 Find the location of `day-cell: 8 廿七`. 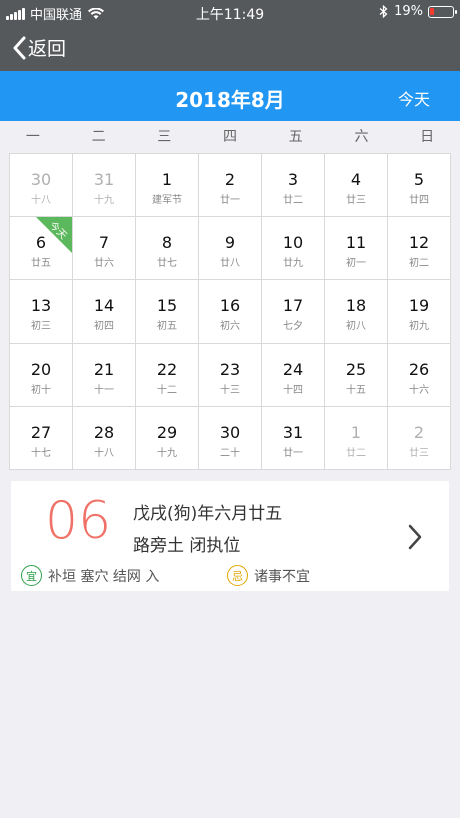

day-cell: 8 廿七 is located at coordinates (167, 249).